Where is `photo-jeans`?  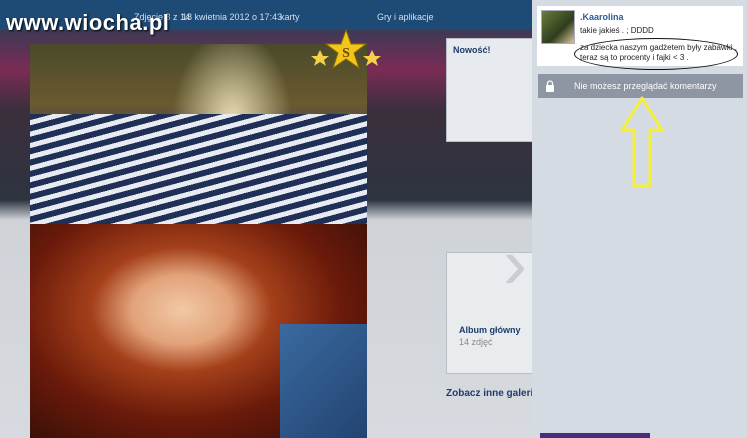
photo-jeans is located at coordinates (323, 381).